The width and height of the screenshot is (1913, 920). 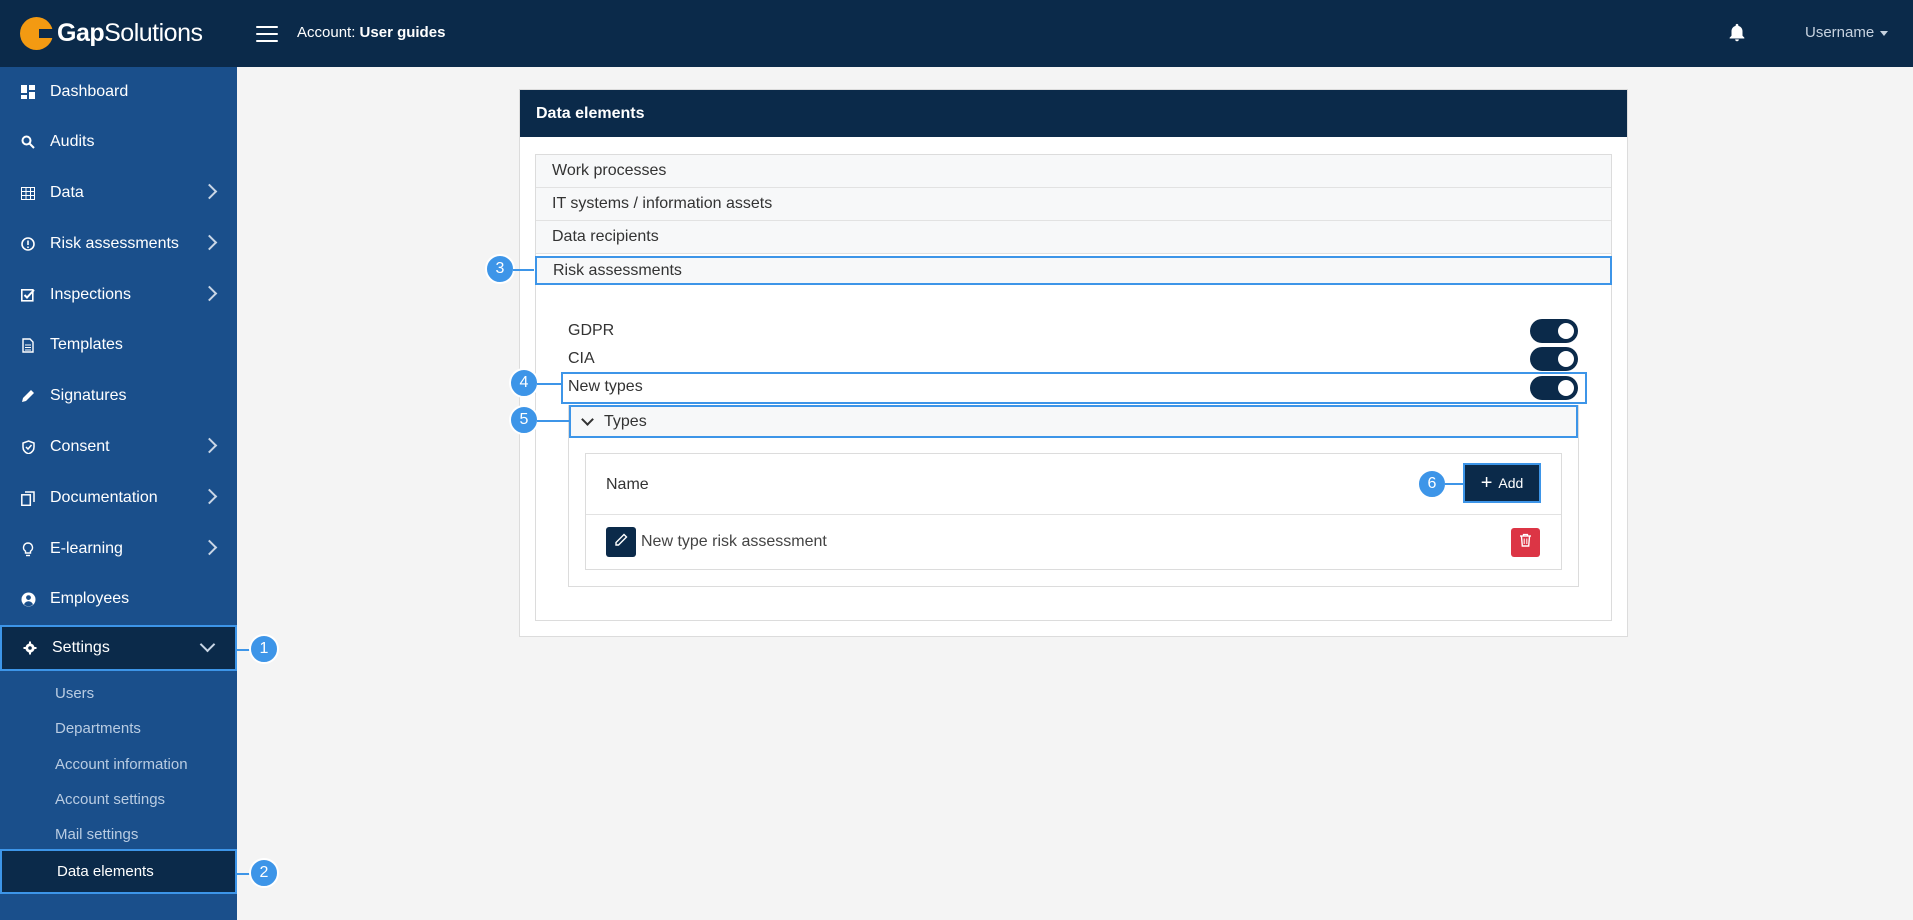 What do you see at coordinates (625, 421) in the screenshot?
I see `types-label: Types` at bounding box center [625, 421].